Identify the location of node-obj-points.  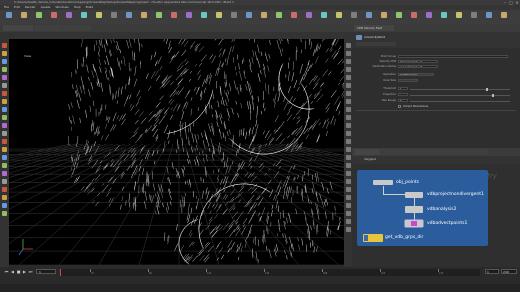
(383, 182).